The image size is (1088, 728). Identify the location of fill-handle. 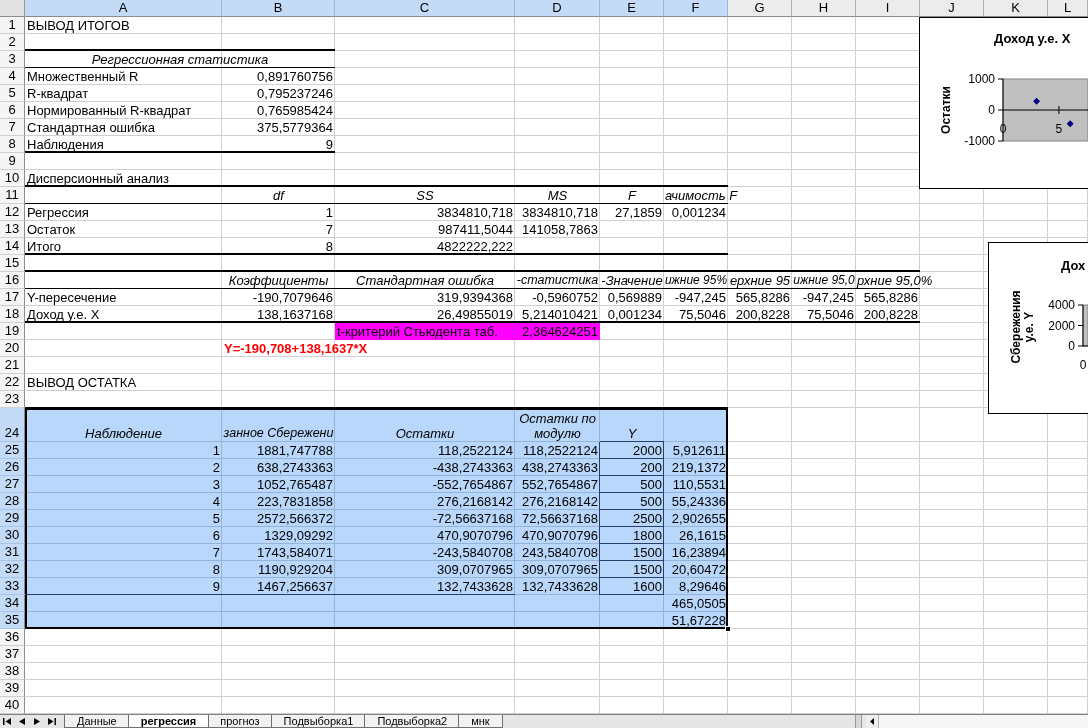
(728, 629).